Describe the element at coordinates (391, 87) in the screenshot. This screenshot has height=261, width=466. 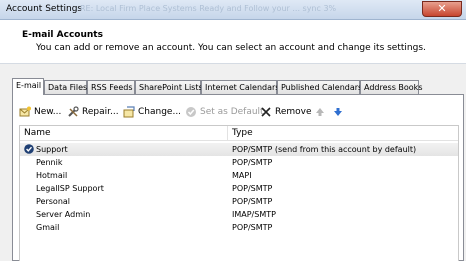
I see `tab-address-books: Address Books` at that location.